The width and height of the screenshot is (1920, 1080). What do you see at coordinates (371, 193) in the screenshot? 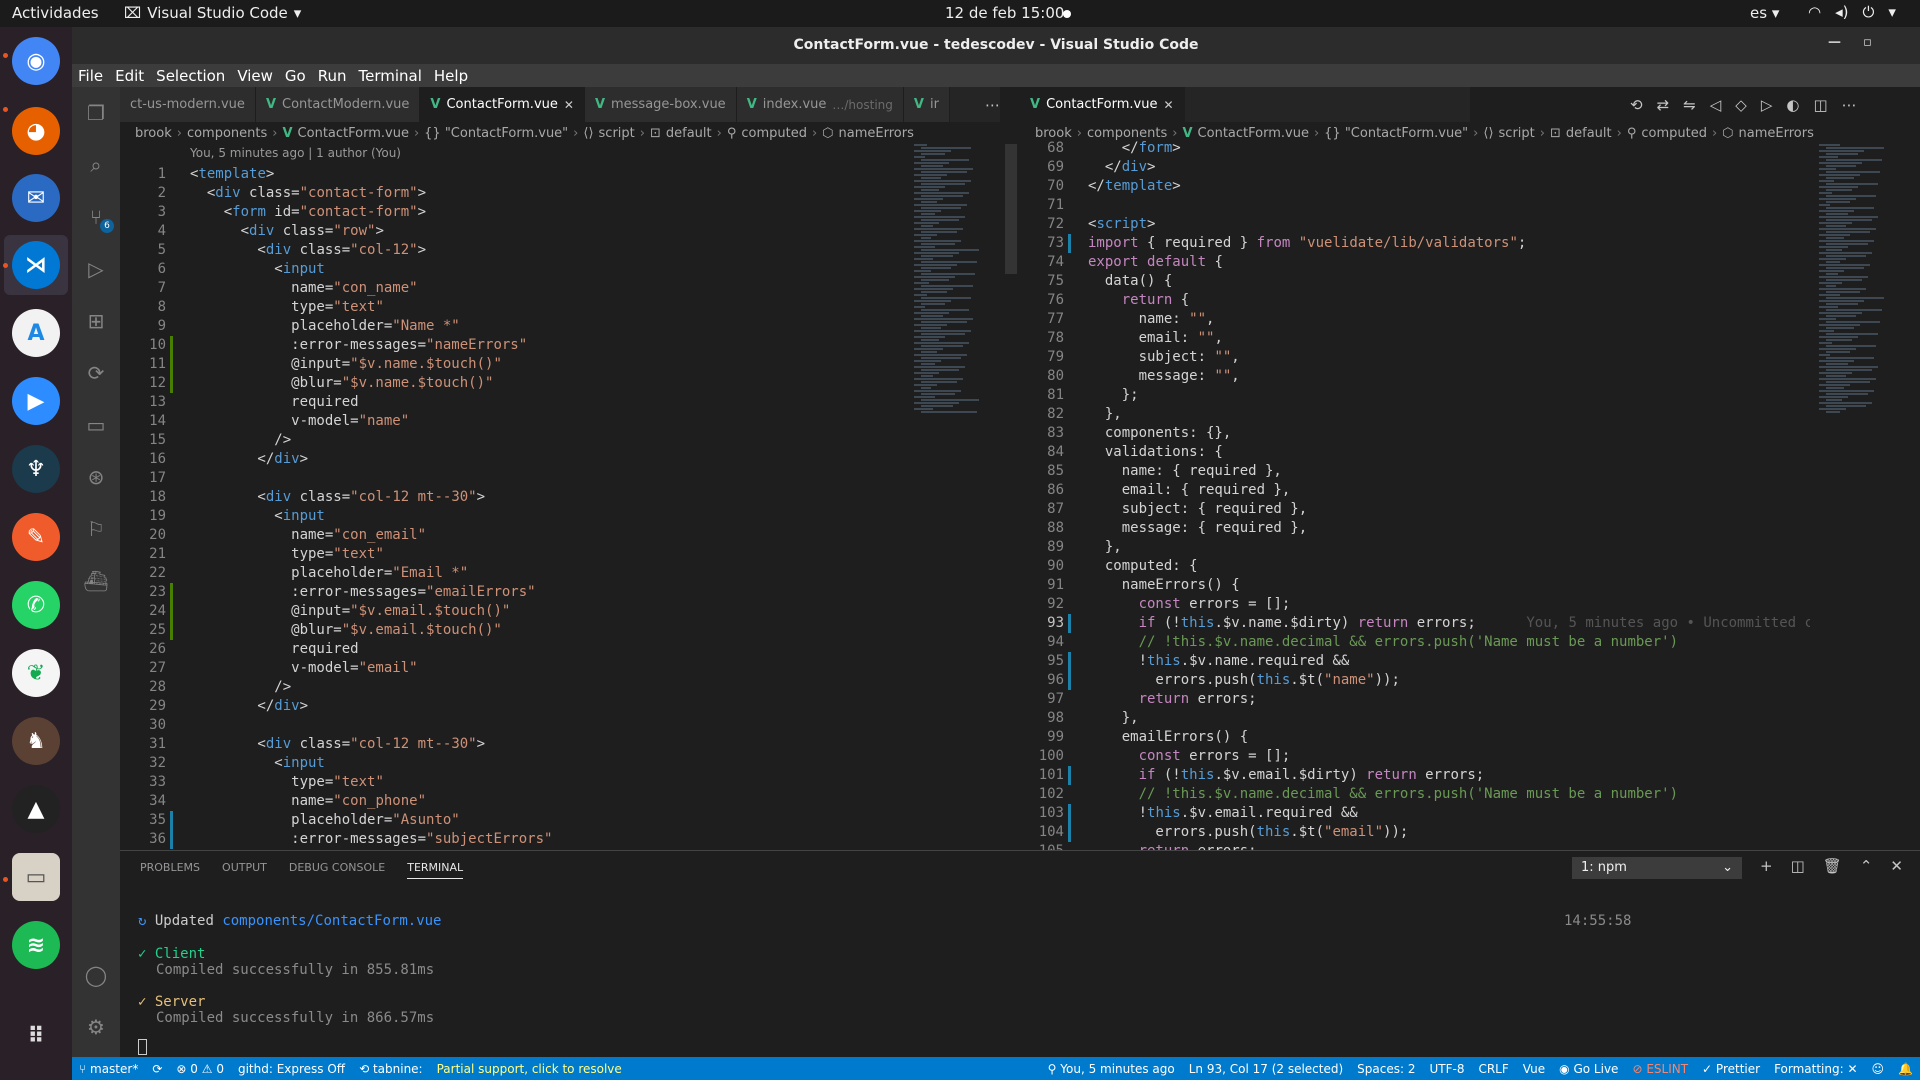
I see `code-line: <div class="contact-form">` at bounding box center [371, 193].